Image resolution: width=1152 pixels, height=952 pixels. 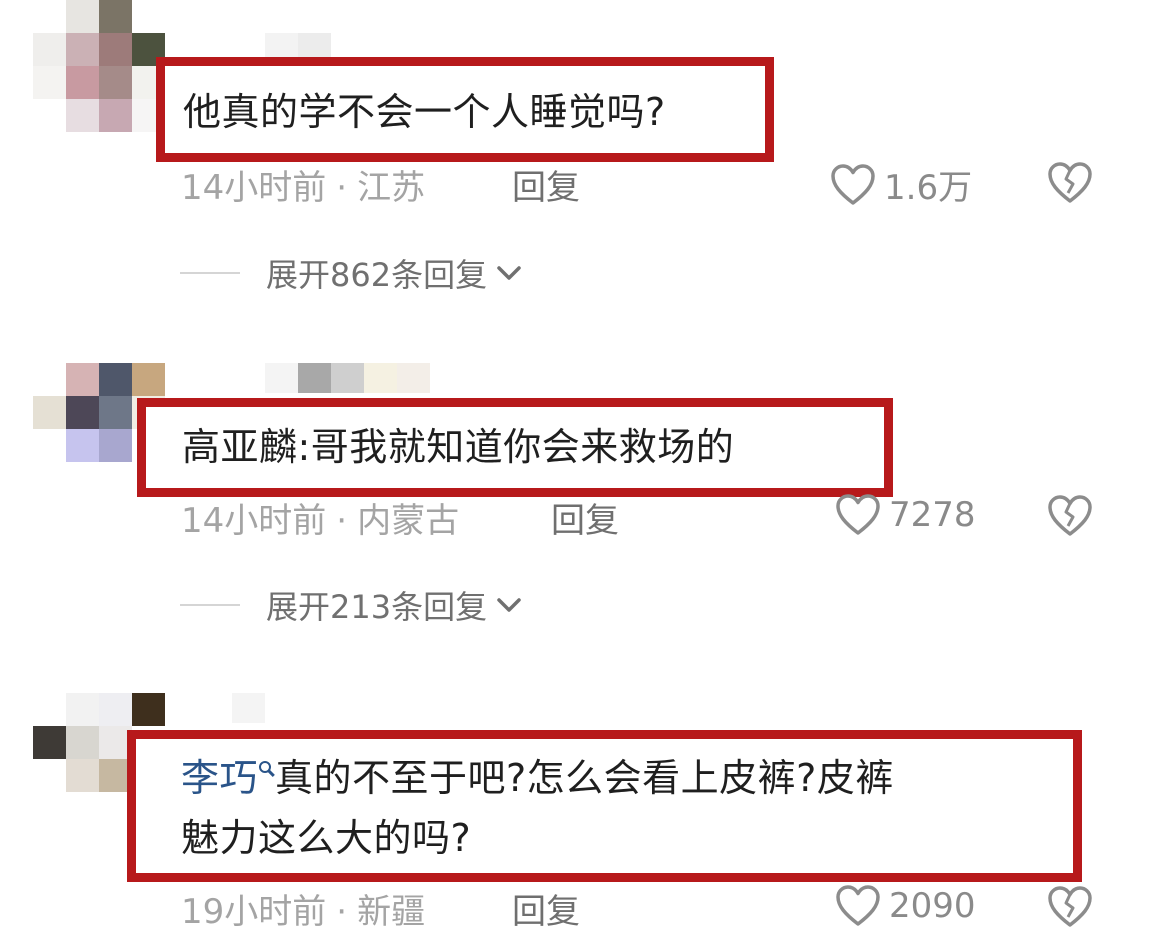 What do you see at coordinates (219, 778) in the screenshot?
I see `mention-name: 李巧` at bounding box center [219, 778].